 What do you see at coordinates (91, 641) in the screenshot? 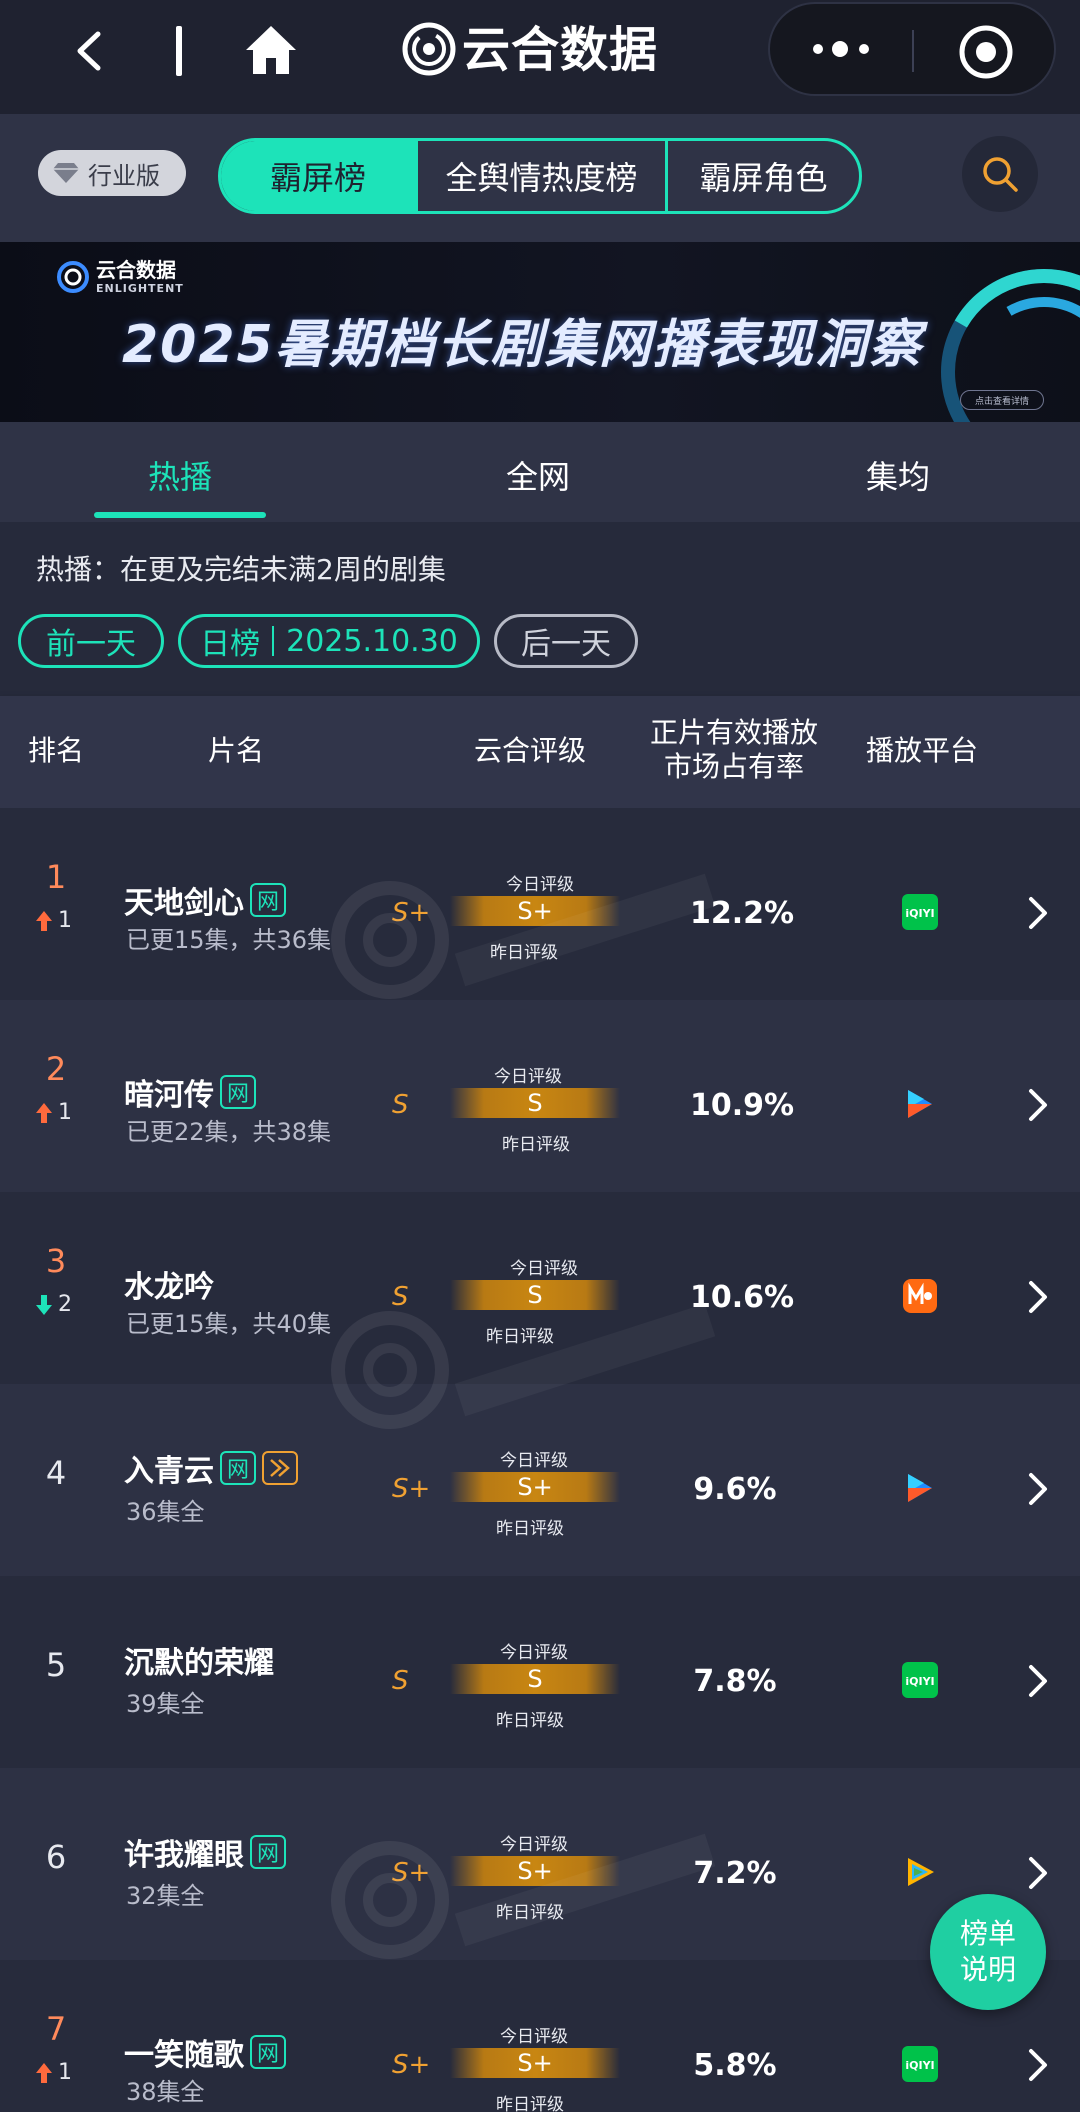
I see `previous-day-button: 前一天` at bounding box center [91, 641].